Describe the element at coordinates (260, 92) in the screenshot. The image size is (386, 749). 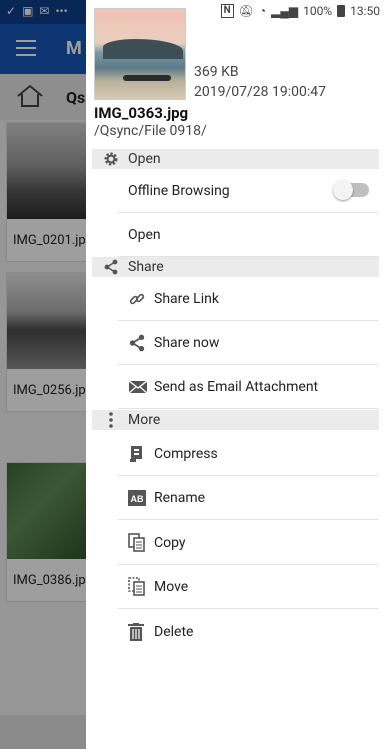
I see `file-date: 2019/07/28 19:00:47` at that location.